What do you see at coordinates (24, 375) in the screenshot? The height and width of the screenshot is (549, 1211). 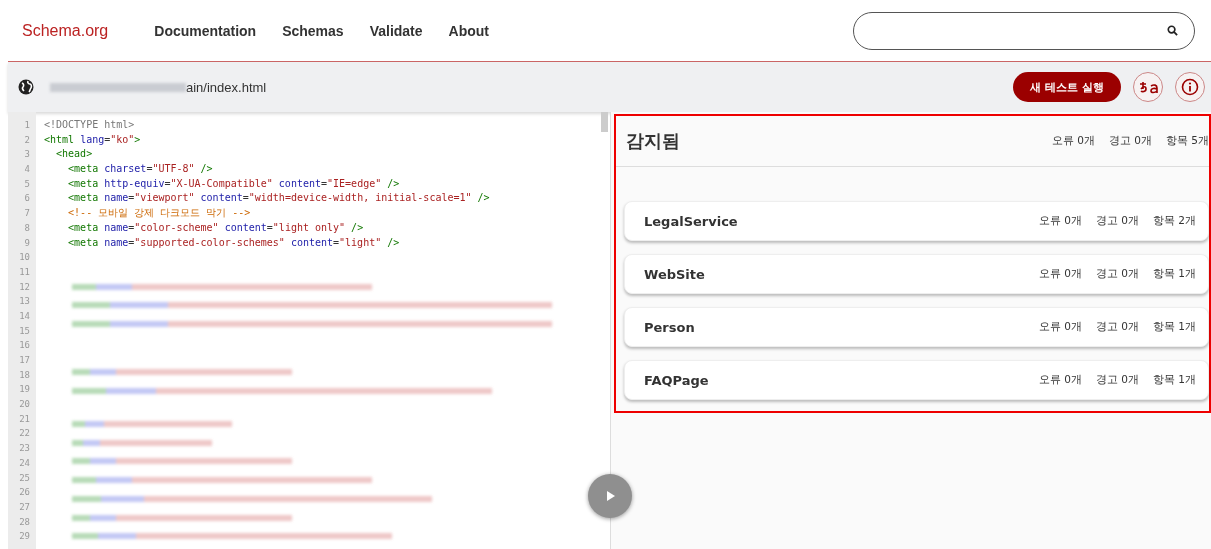 I see `line-number: 18` at bounding box center [24, 375].